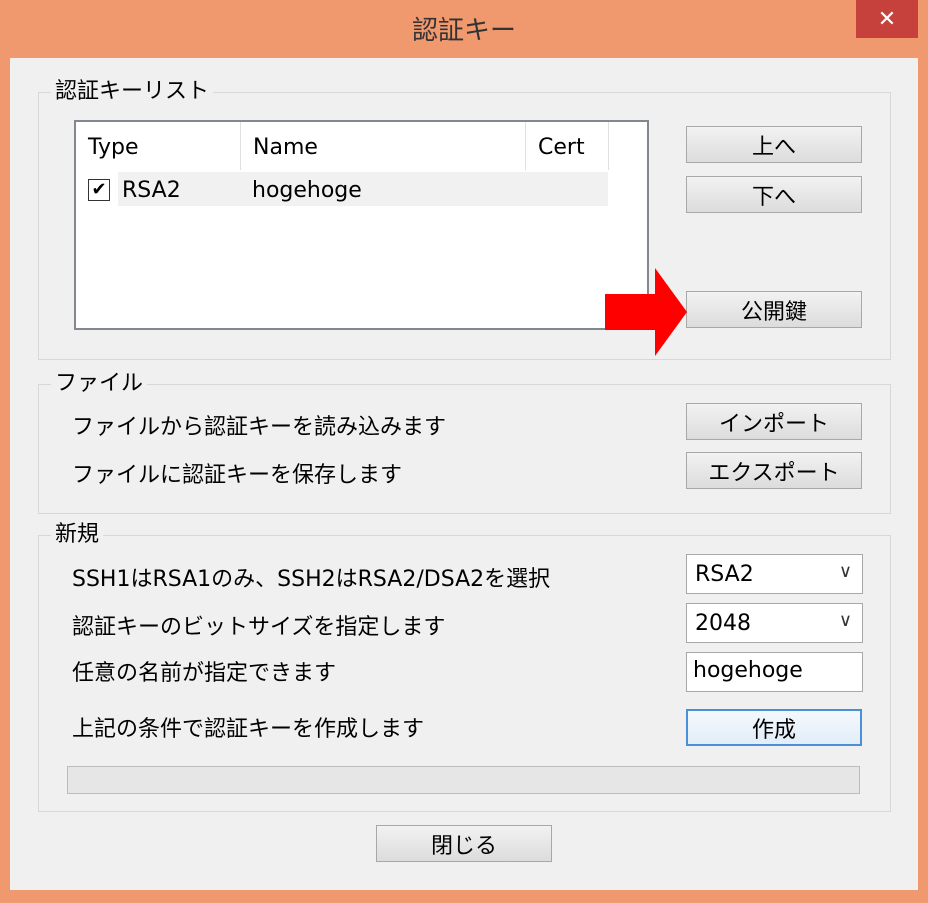 The height and width of the screenshot is (903, 928). Describe the element at coordinates (723, 623) in the screenshot. I see `key-bits-value: 2048` at that location.